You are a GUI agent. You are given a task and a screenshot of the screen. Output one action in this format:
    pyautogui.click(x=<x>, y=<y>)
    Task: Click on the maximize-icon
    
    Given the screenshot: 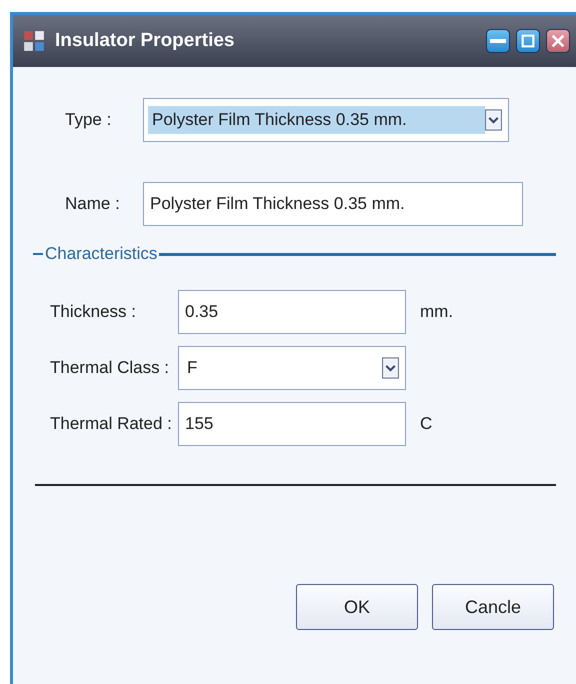 What is the action you would take?
    pyautogui.click(x=528, y=41)
    